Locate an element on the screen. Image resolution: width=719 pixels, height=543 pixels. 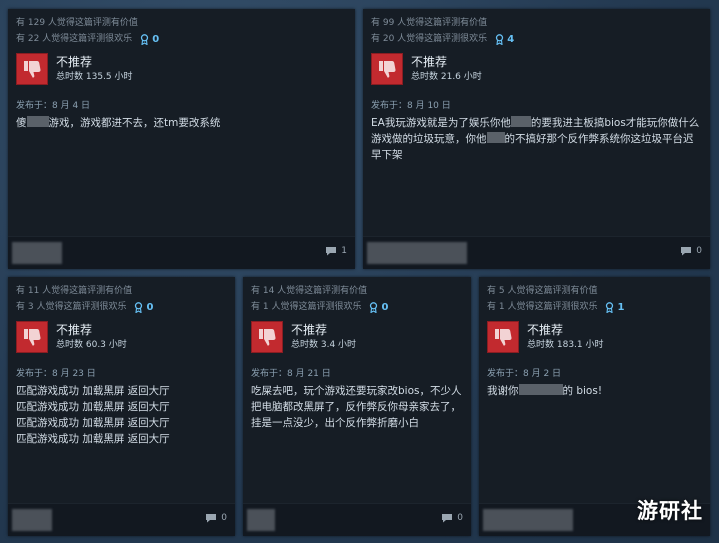
helpful-count: 有 129 人觉得这篇评测有价值 is located at coordinates (77, 23).